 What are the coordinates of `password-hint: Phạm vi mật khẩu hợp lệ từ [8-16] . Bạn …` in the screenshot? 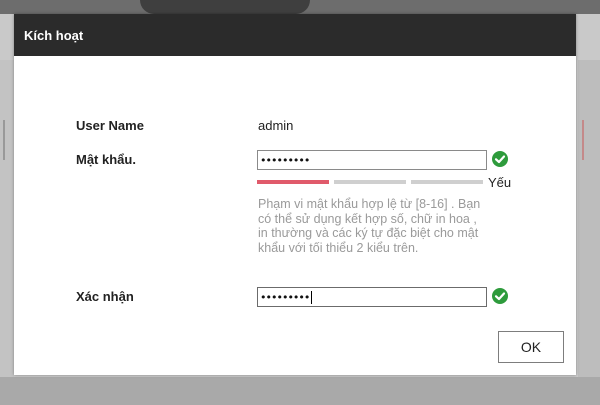 It's located at (369, 226).